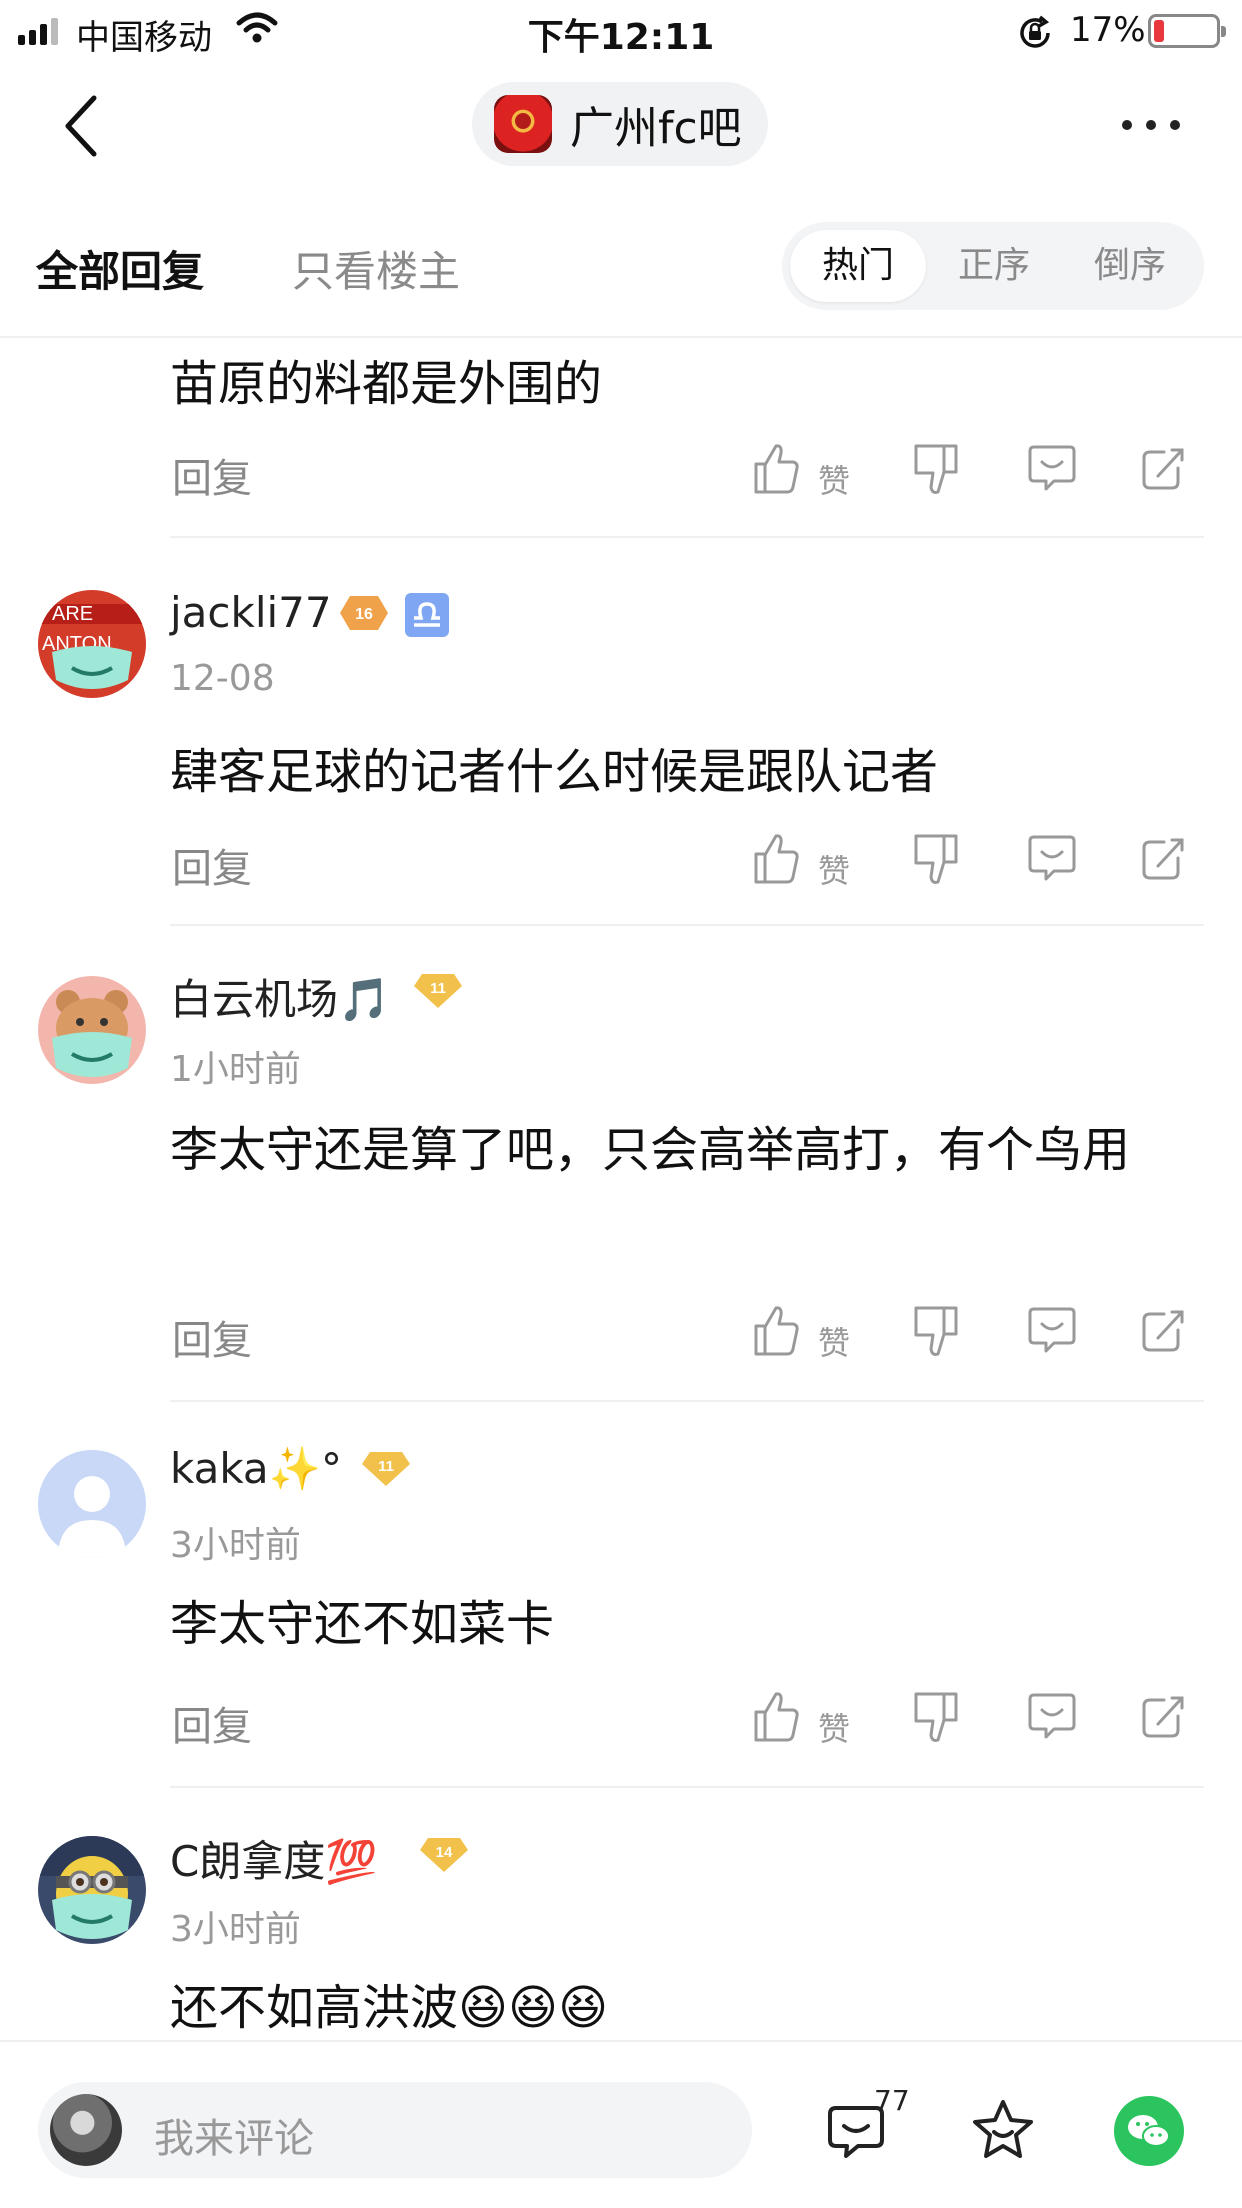 Image resolution: width=1242 pixels, height=2208 pixels. I want to click on level-number: 16, so click(364, 614).